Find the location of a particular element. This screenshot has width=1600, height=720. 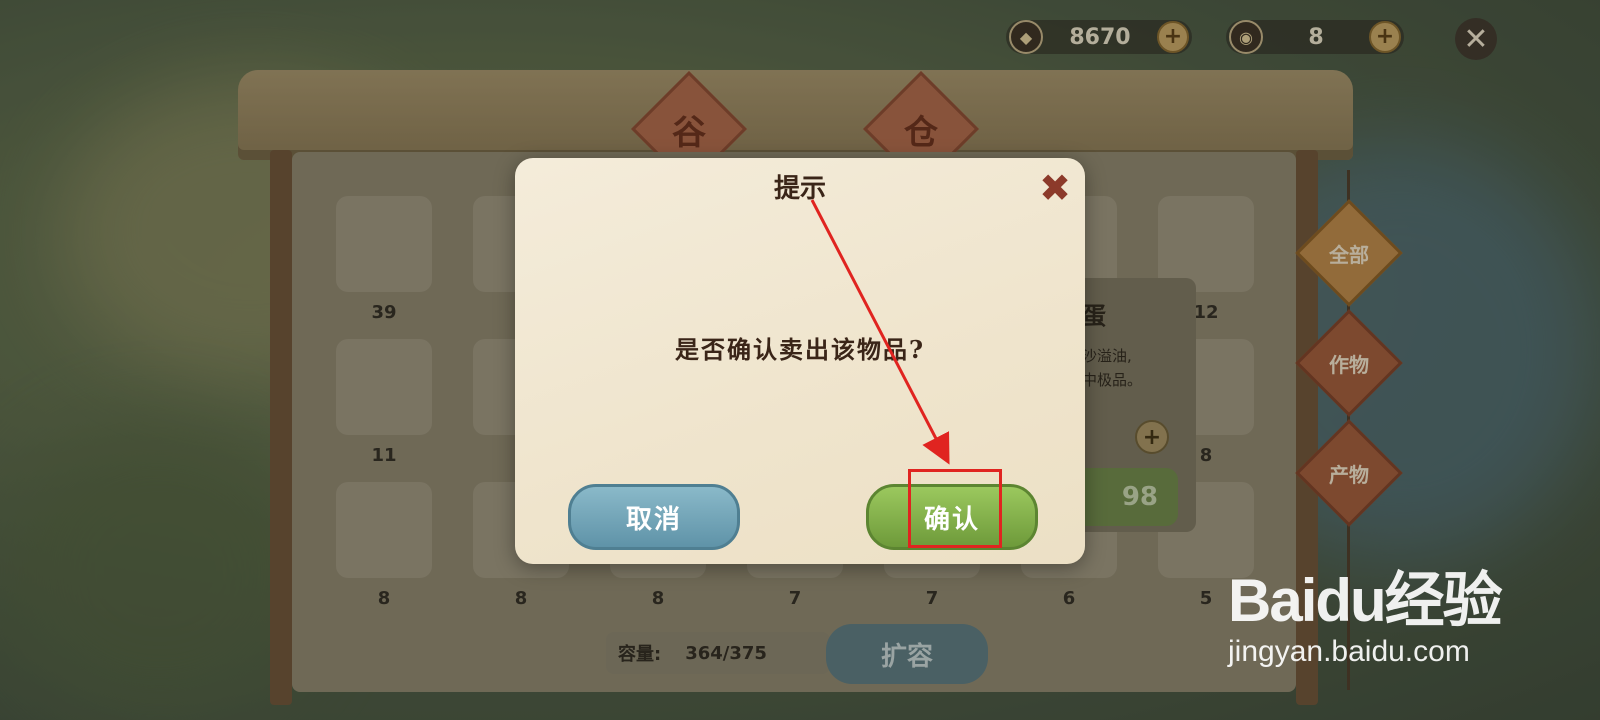

watermark-logo: Baidu经验 is located at coordinates (1365, 600).